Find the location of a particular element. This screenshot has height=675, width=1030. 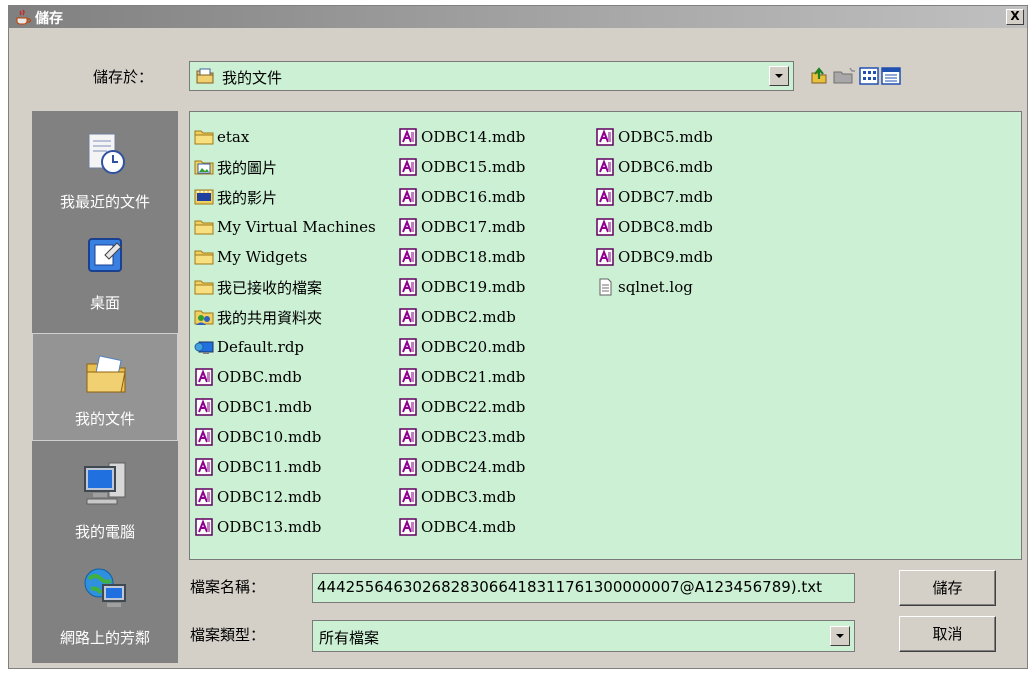

details-view-icon is located at coordinates (891, 76).